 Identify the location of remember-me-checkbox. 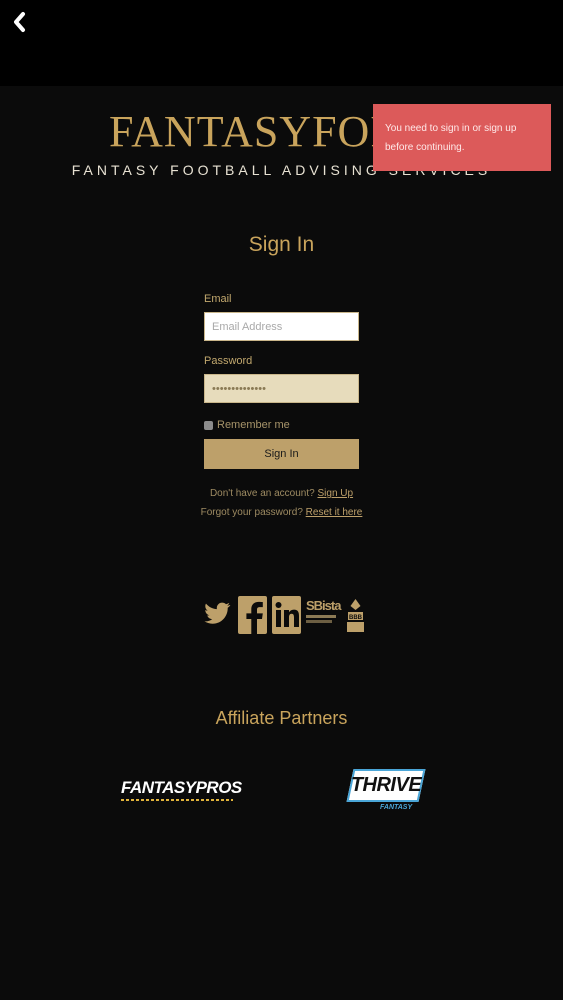
(208, 425).